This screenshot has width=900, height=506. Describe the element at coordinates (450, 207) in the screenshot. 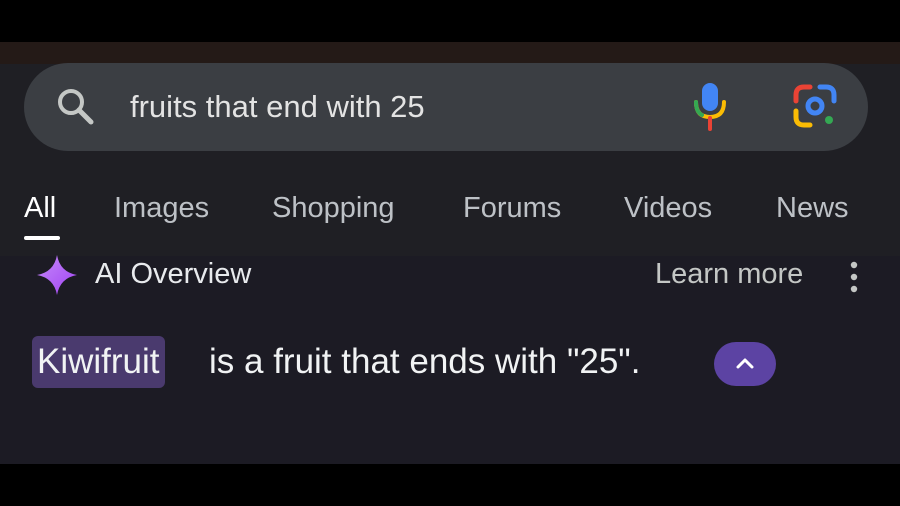

I see `search-tabs: All Images Shopping Forums Videos News` at that location.